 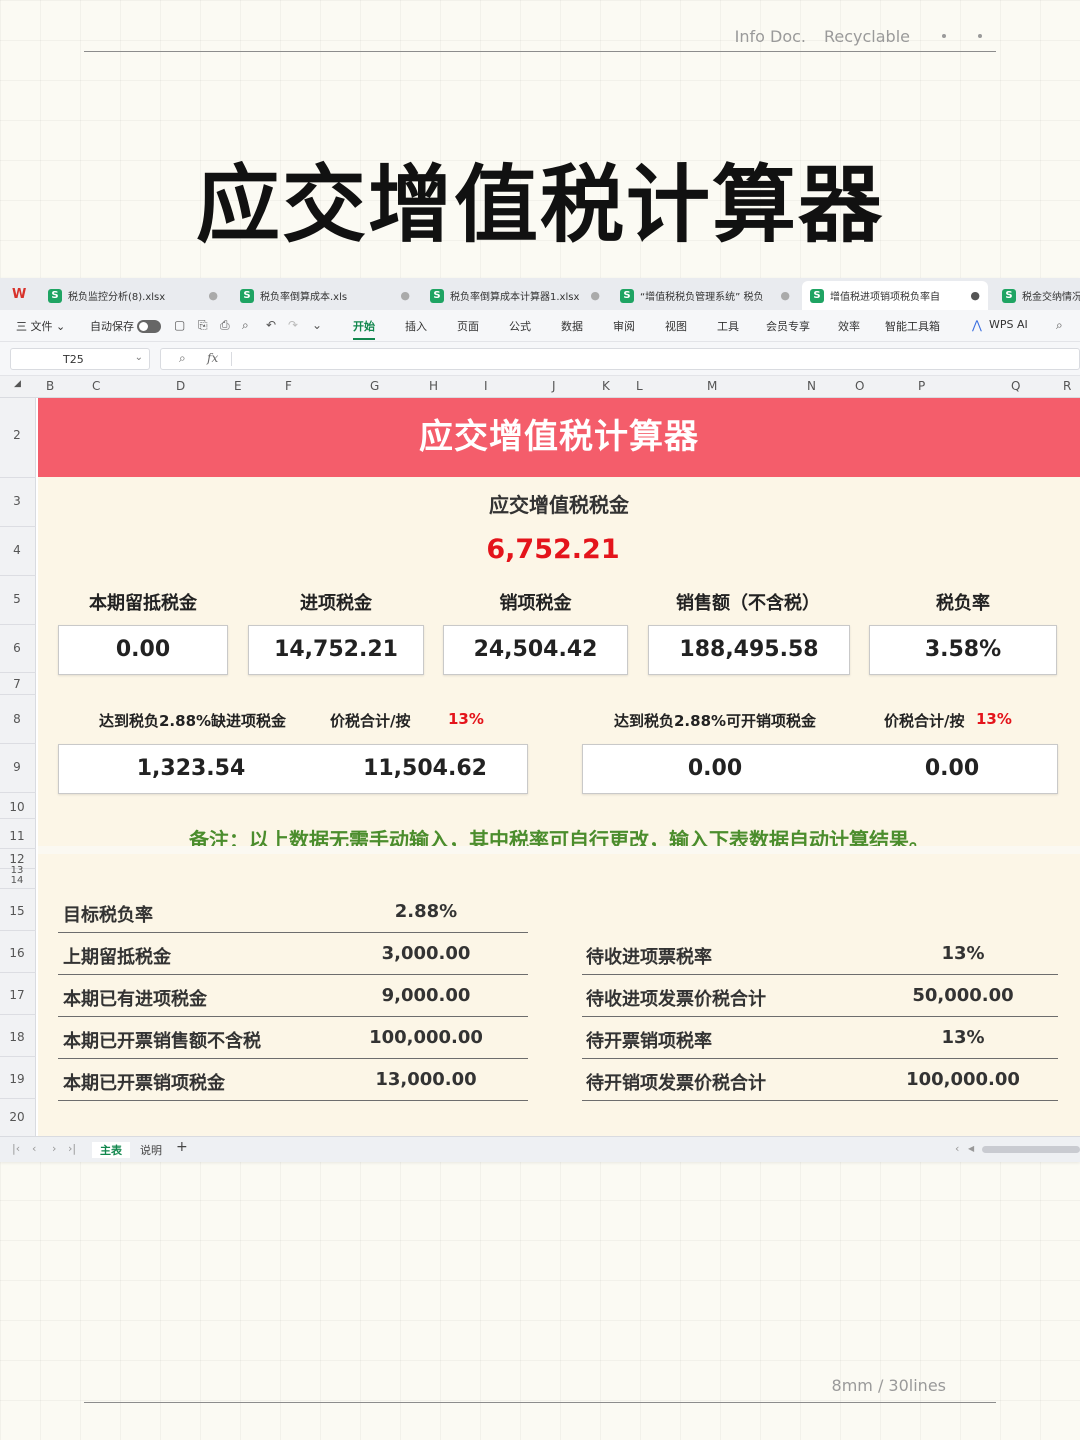 I want to click on tab-smart-toolbox: 智能工具箱, so click(x=912, y=326).